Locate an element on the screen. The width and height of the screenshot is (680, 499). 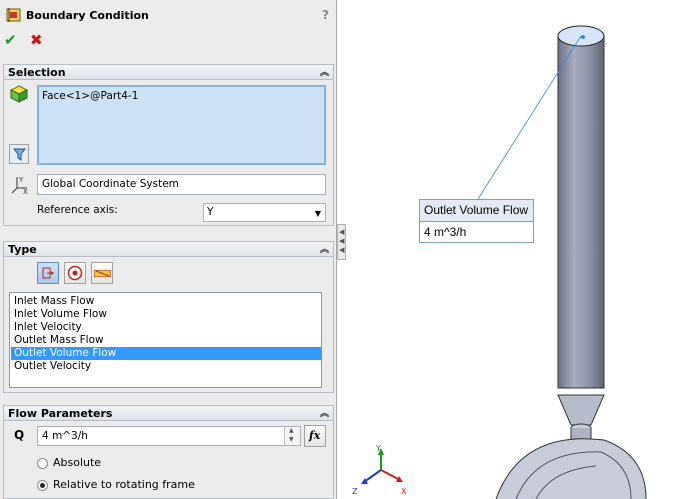
wall-button is located at coordinates (102, 273).